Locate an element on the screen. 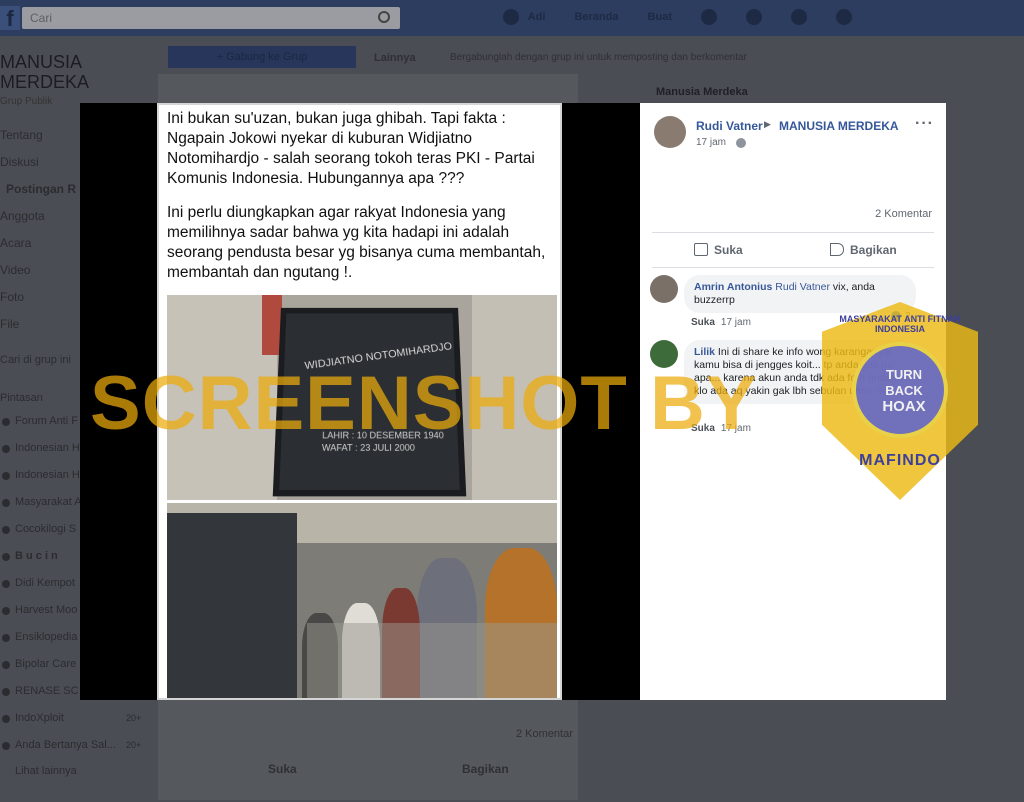  top-nav-links: Adi Beranda Buat is located at coordinates (690, 17).